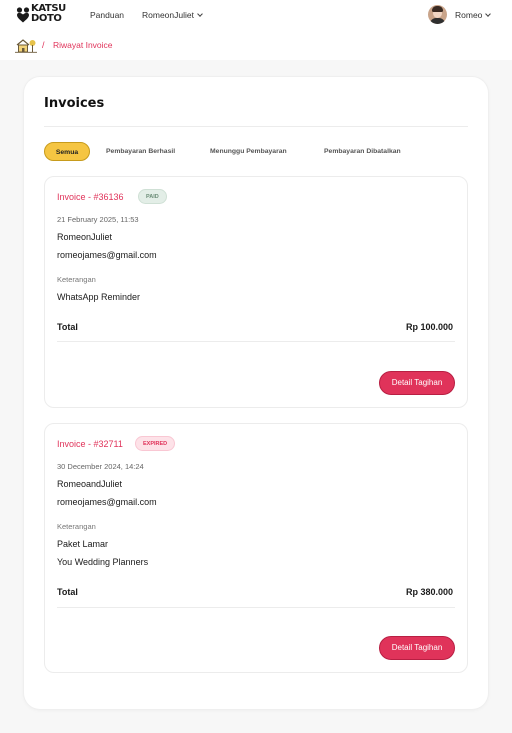 The image size is (512, 733). Describe the element at coordinates (256, 15) in the screenshot. I see `top-navbar: KATSU DOTO Panduan RomeonJuliet Romeo` at that location.